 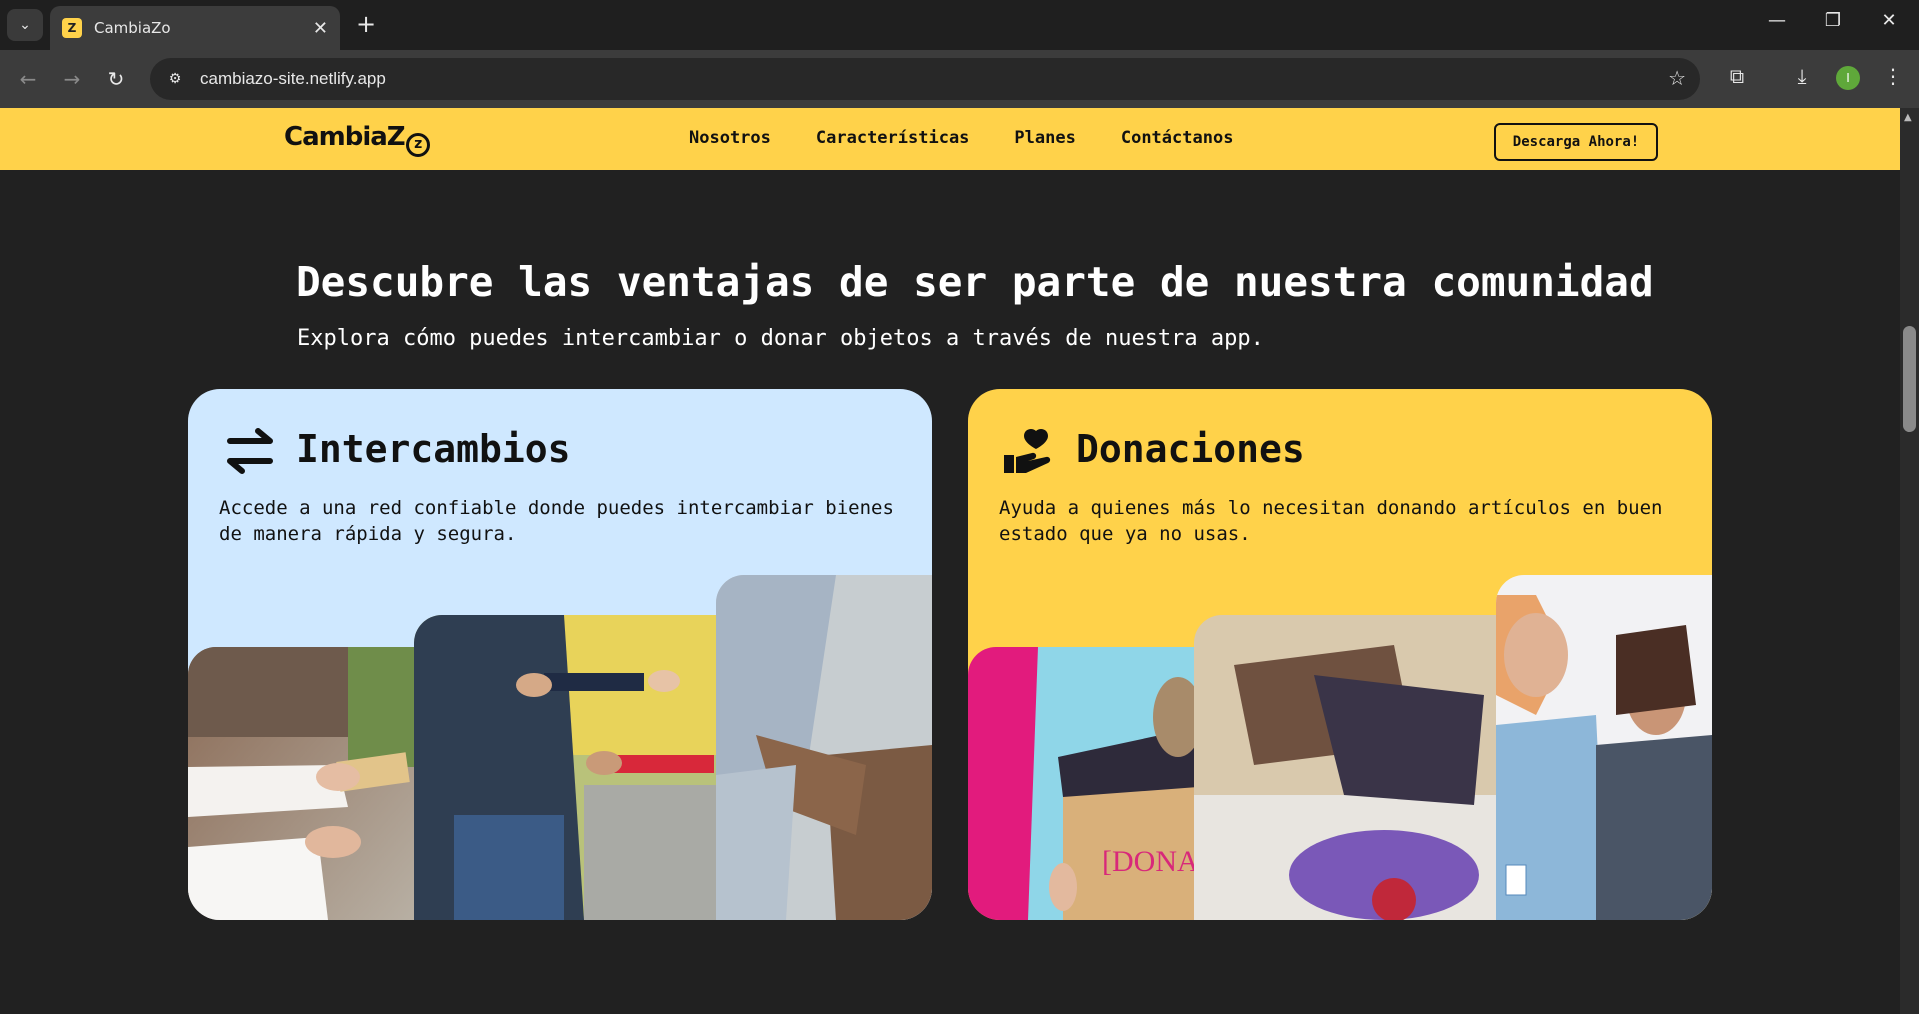 What do you see at coordinates (1190, 449) in the screenshot?
I see `card-title: Donaciones` at bounding box center [1190, 449].